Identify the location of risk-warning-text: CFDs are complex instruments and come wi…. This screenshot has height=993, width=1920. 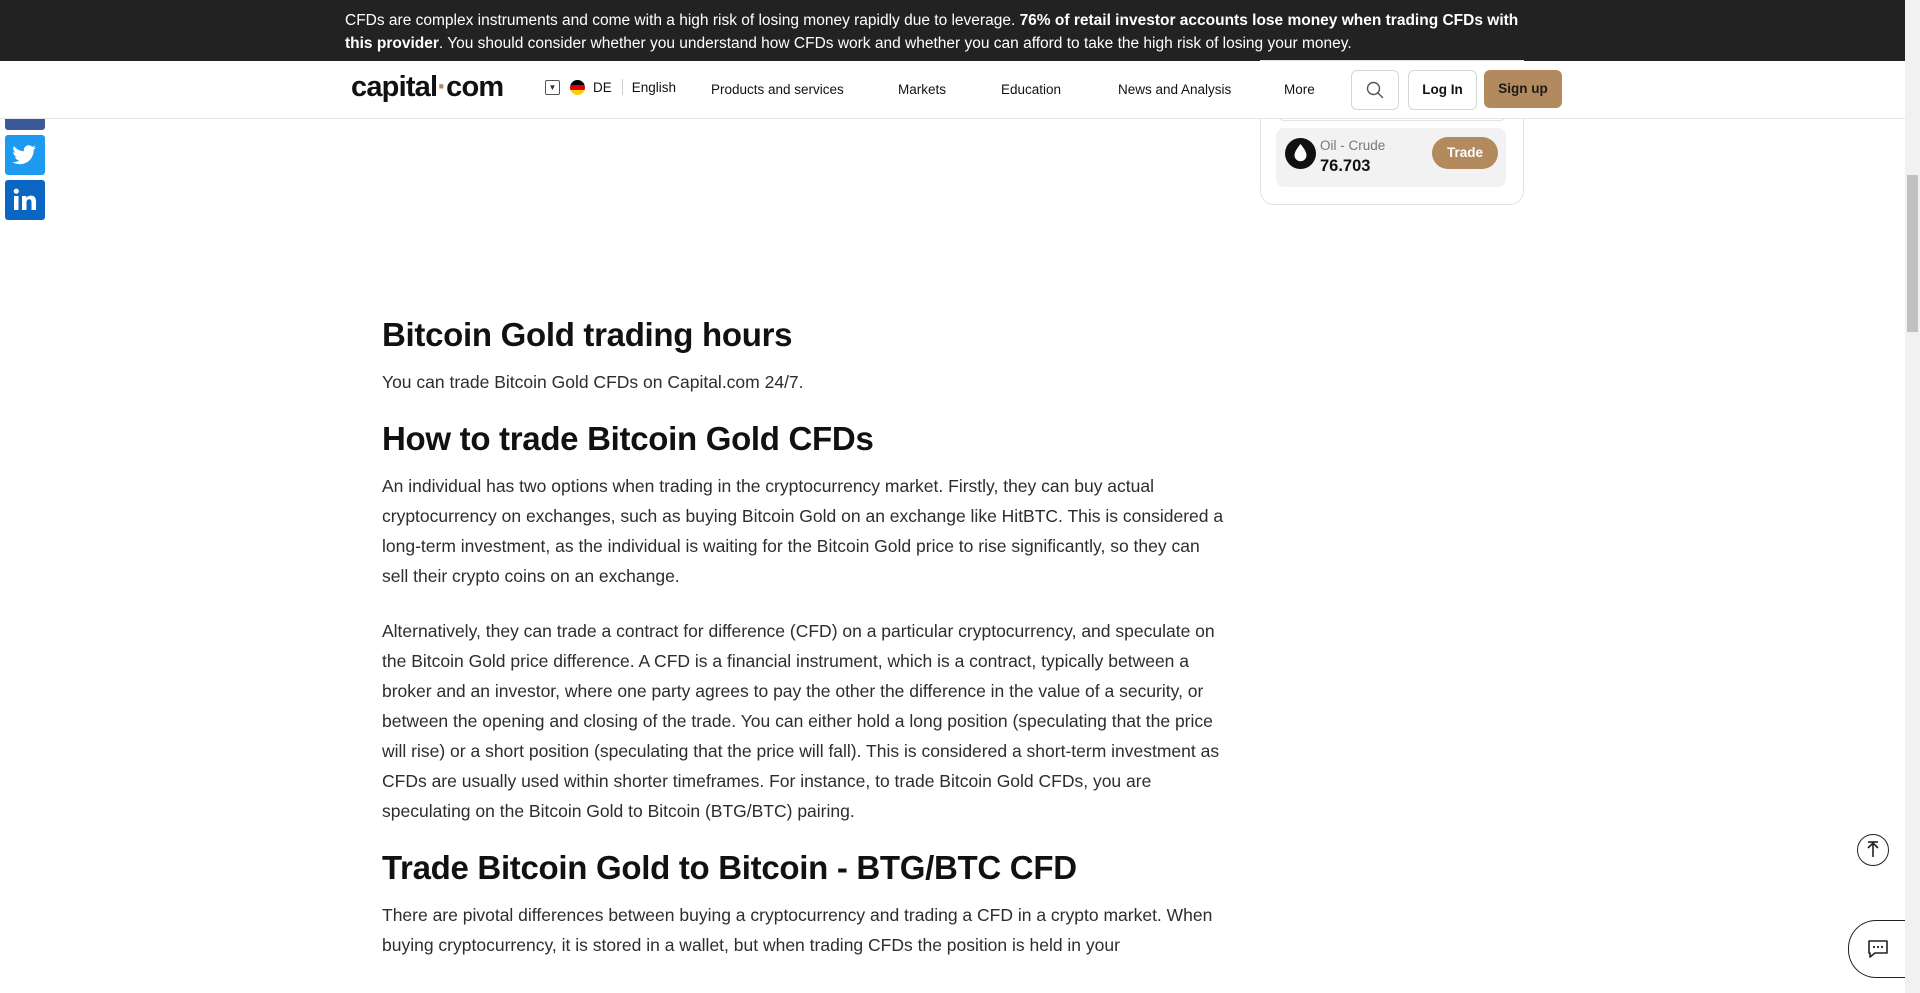
(932, 32).